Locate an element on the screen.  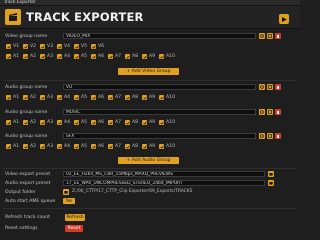
checkbox-v6 is located at coordinates (93, 46).